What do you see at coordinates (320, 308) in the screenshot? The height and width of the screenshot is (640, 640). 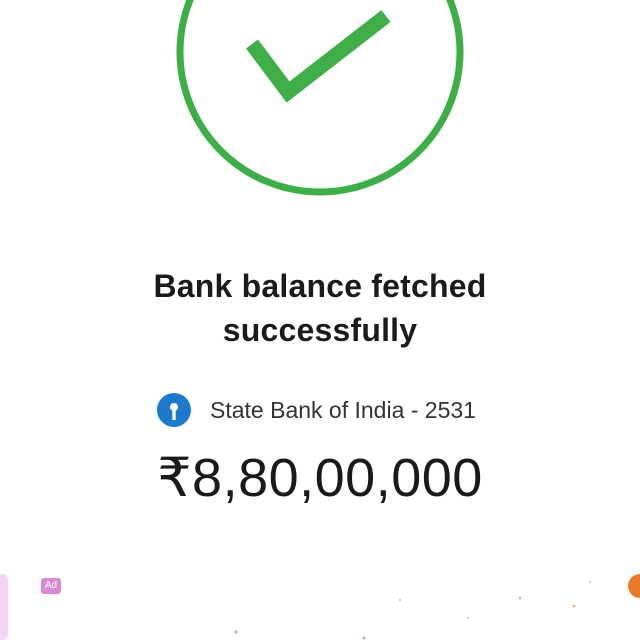 I see `success-title: Bank balance fetched successfully` at bounding box center [320, 308].